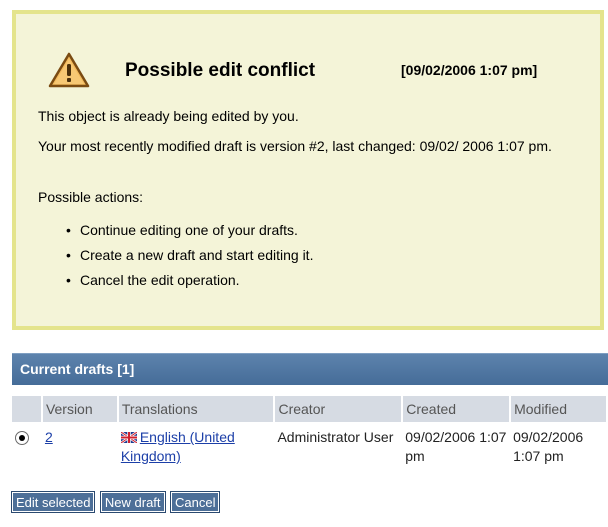  I want to click on version-link: 2, so click(49, 437).